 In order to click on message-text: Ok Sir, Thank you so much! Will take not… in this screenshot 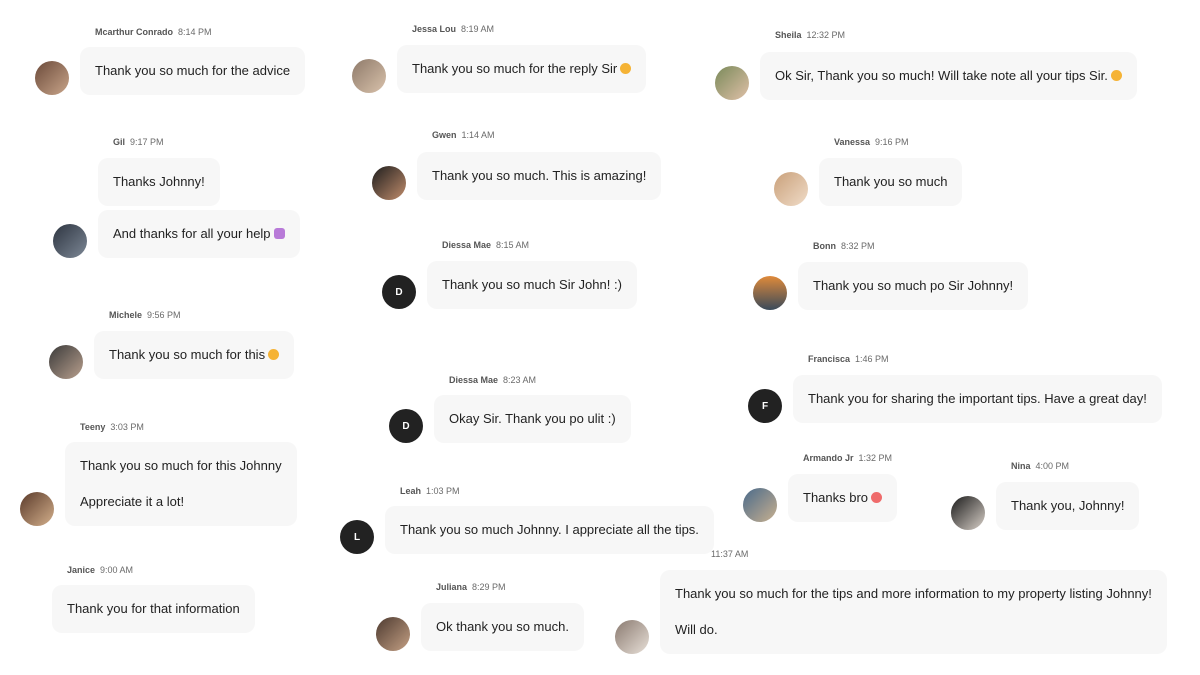, I will do `click(941, 75)`.